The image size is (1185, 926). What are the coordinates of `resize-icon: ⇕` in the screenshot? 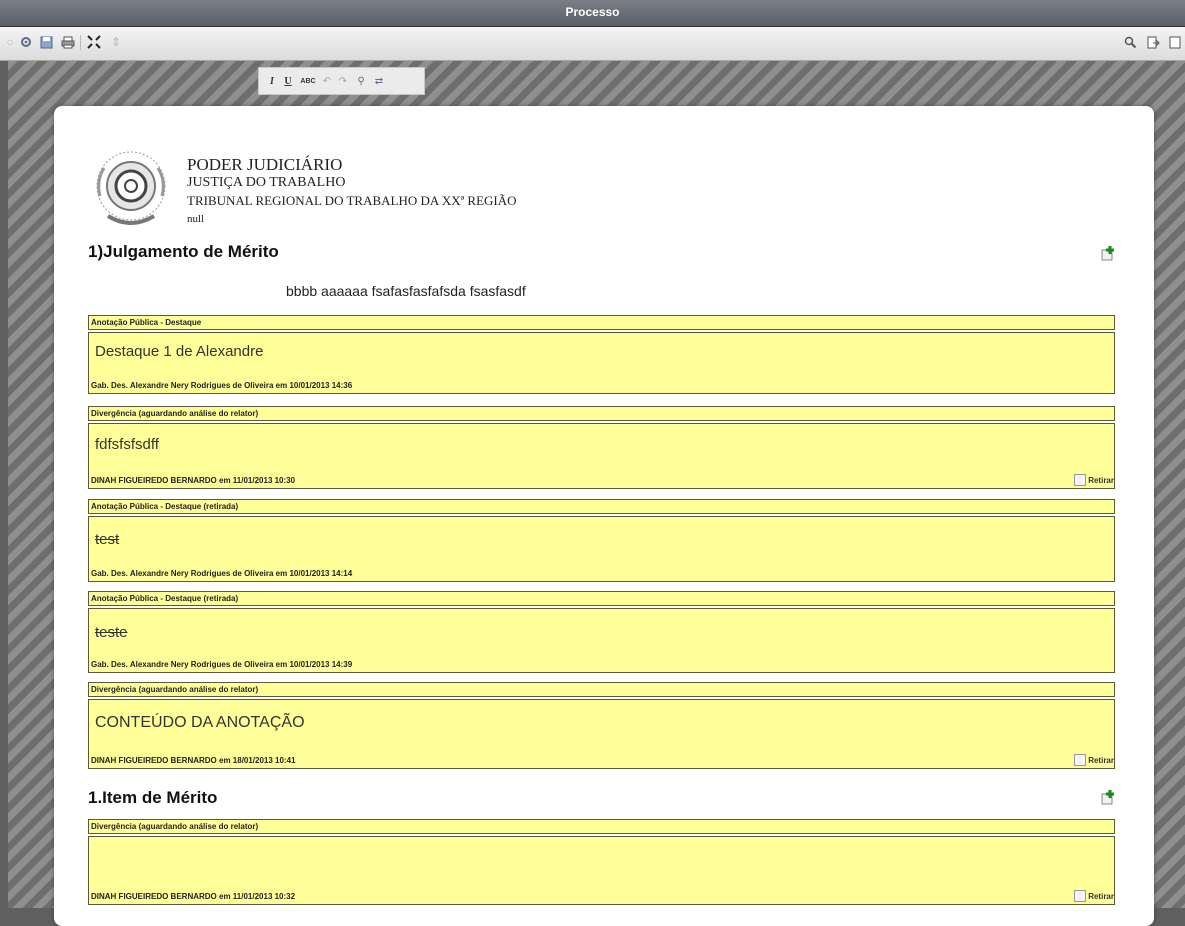 It's located at (116, 42).